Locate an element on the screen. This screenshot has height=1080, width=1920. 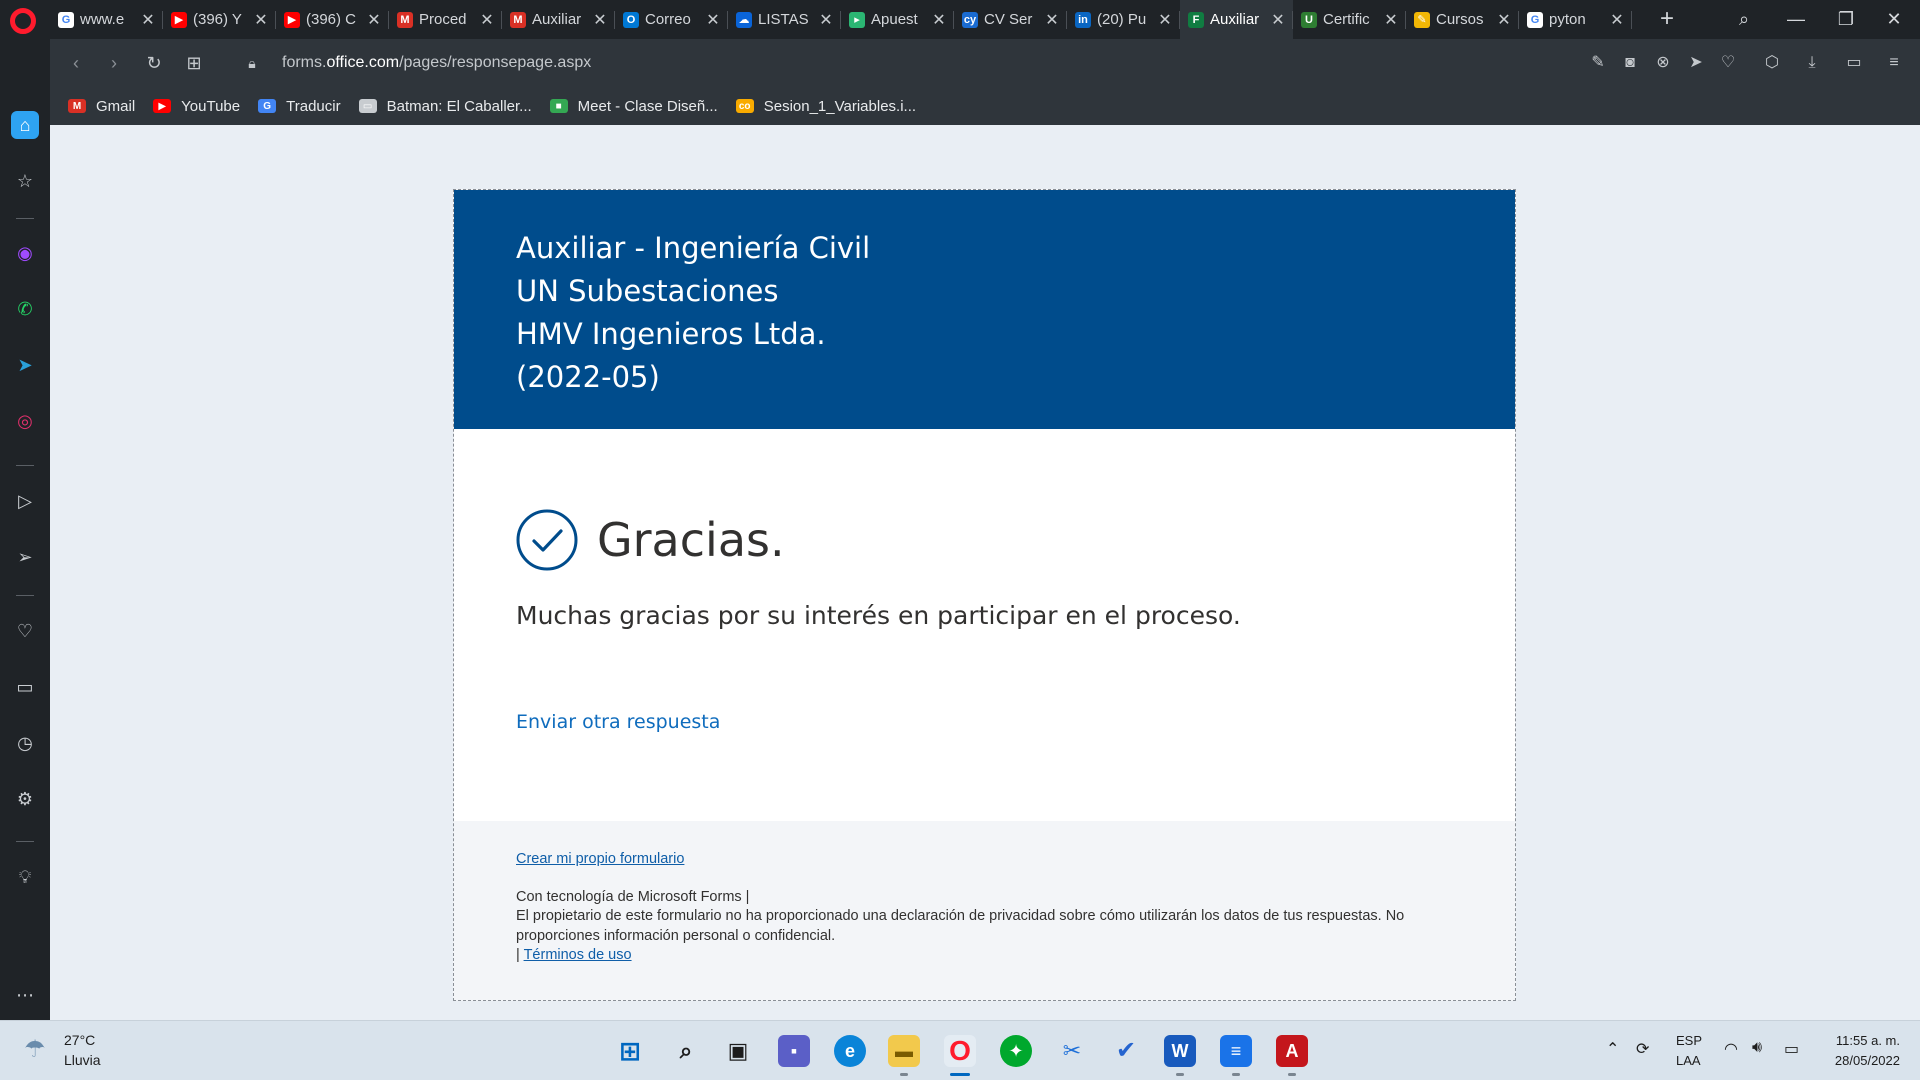
browser-tab: ▸ Apuest ✕ is located at coordinates (897, 19).